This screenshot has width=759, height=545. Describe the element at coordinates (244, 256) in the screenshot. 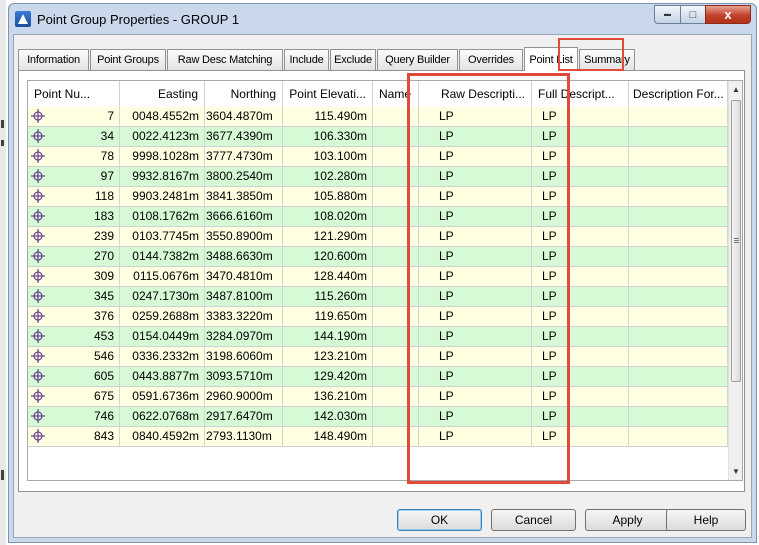

I see `cell-northing: 3488.6630m` at that location.